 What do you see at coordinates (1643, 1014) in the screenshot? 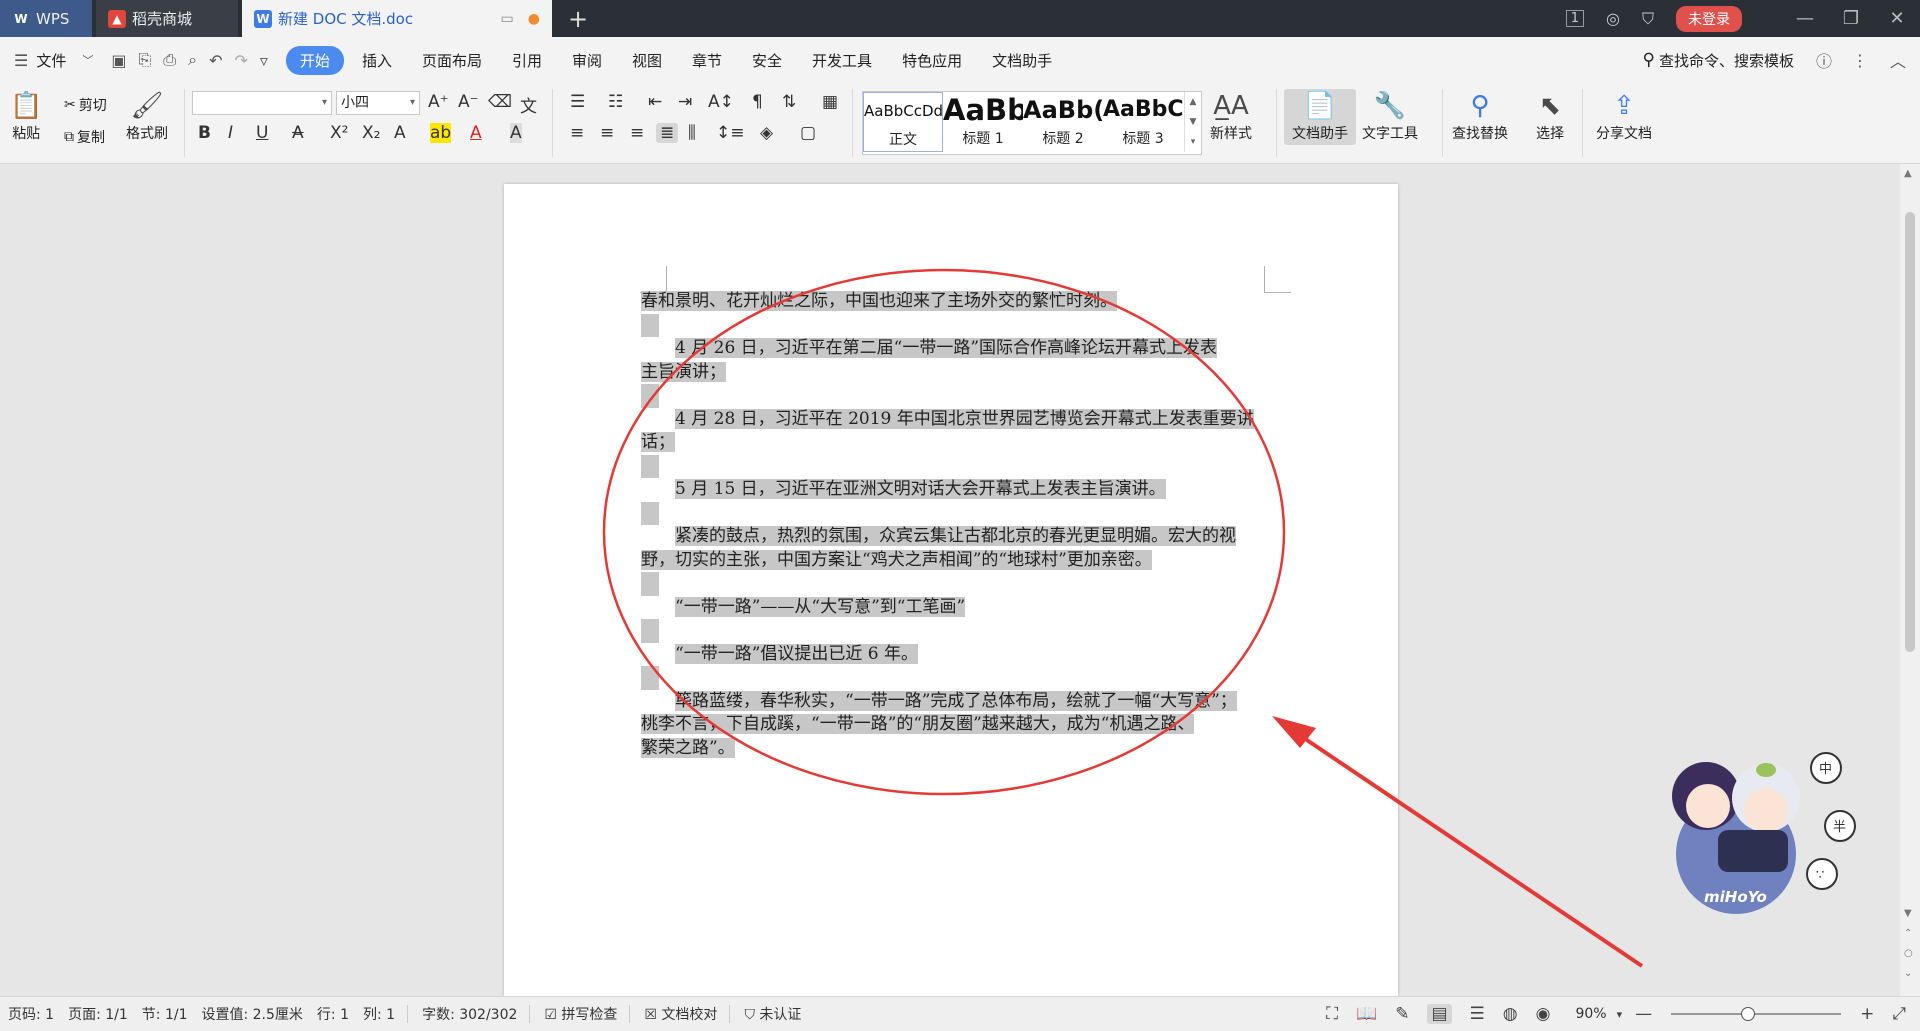
I see `zoom-out-icon: —` at bounding box center [1643, 1014].